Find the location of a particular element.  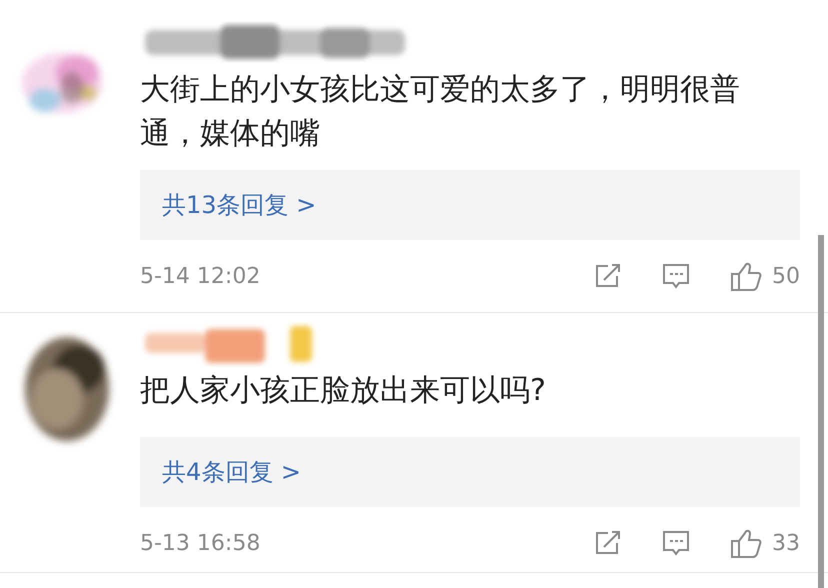

replies-link: 共13条回复 > is located at coordinates (470, 205).